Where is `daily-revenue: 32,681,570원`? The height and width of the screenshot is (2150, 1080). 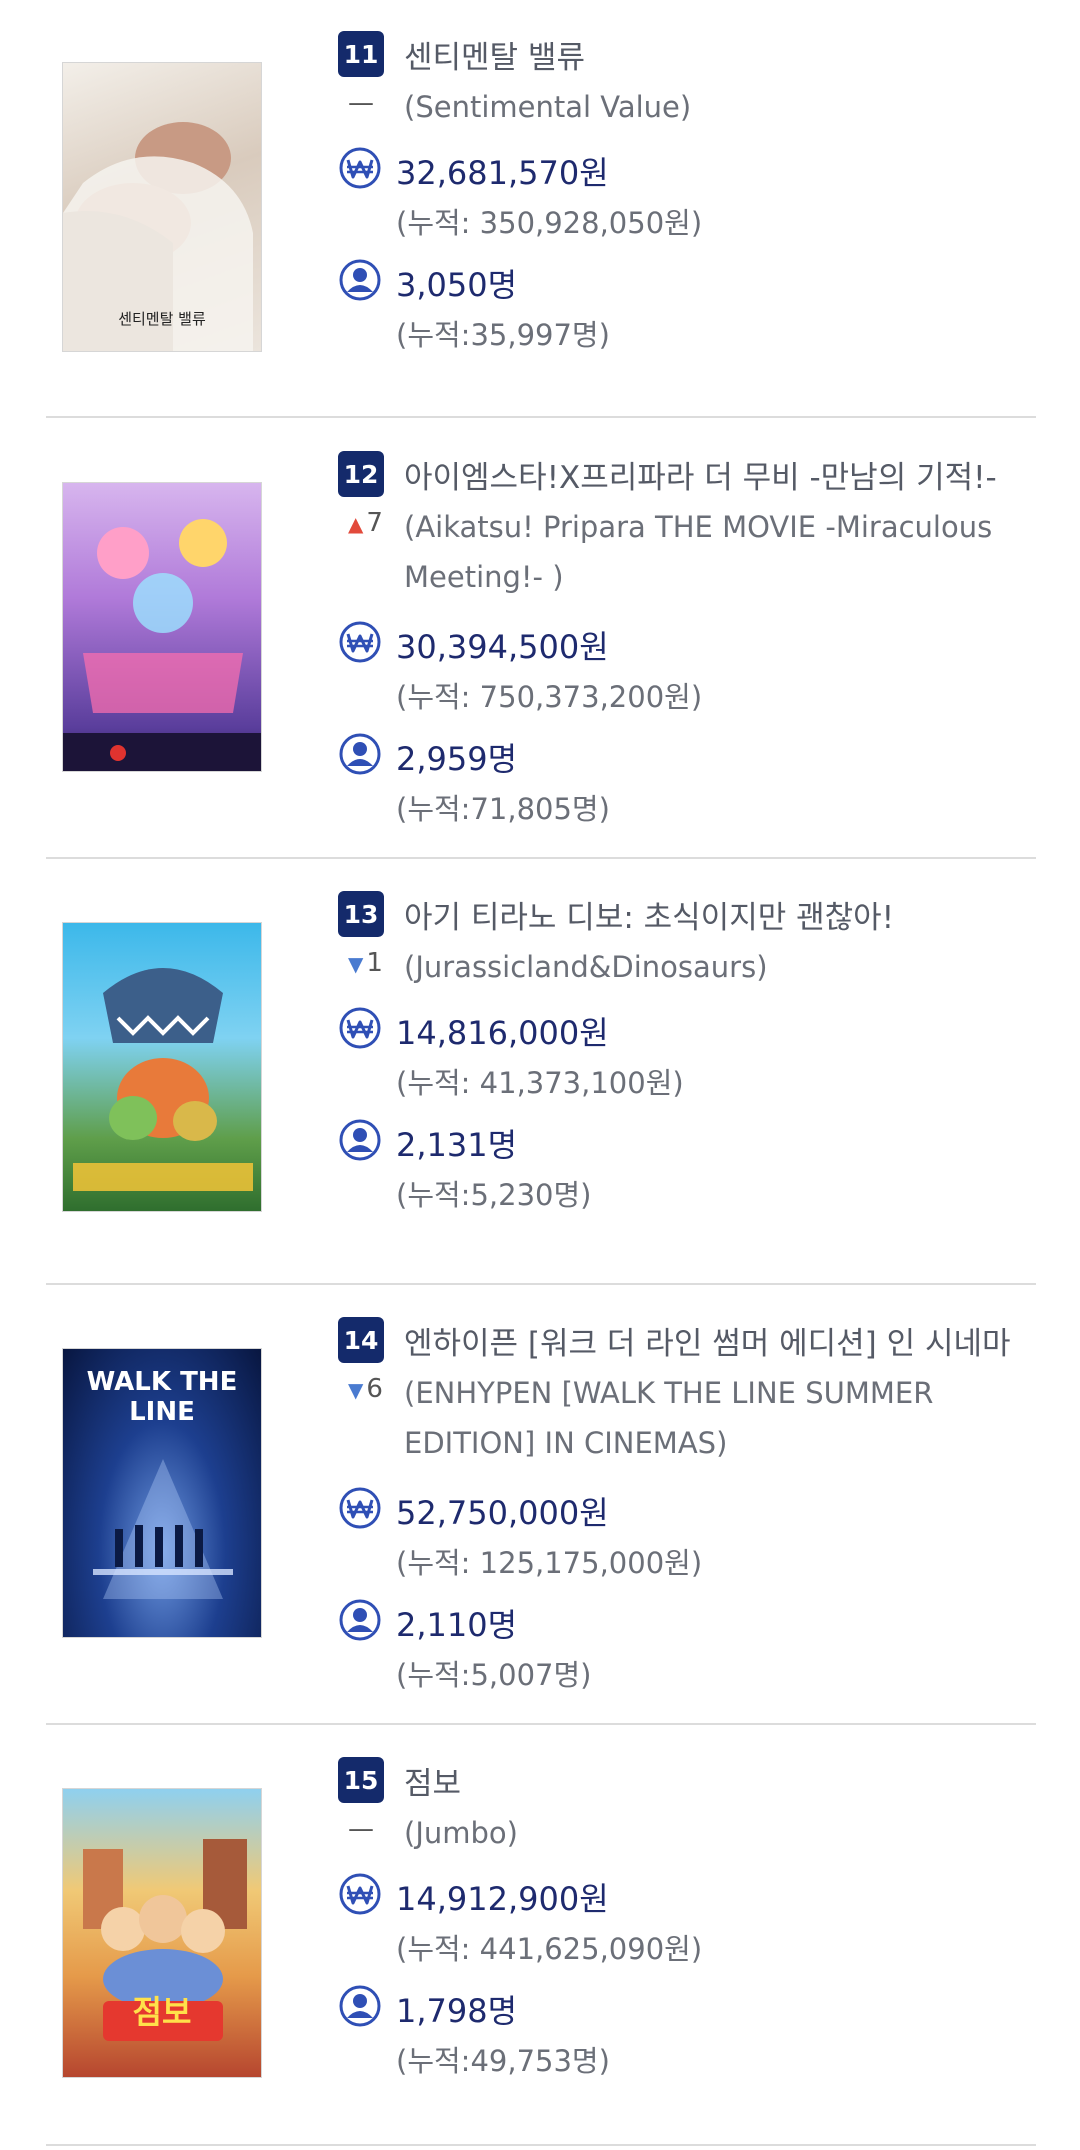 daily-revenue: 32,681,570원 is located at coordinates (502, 173).